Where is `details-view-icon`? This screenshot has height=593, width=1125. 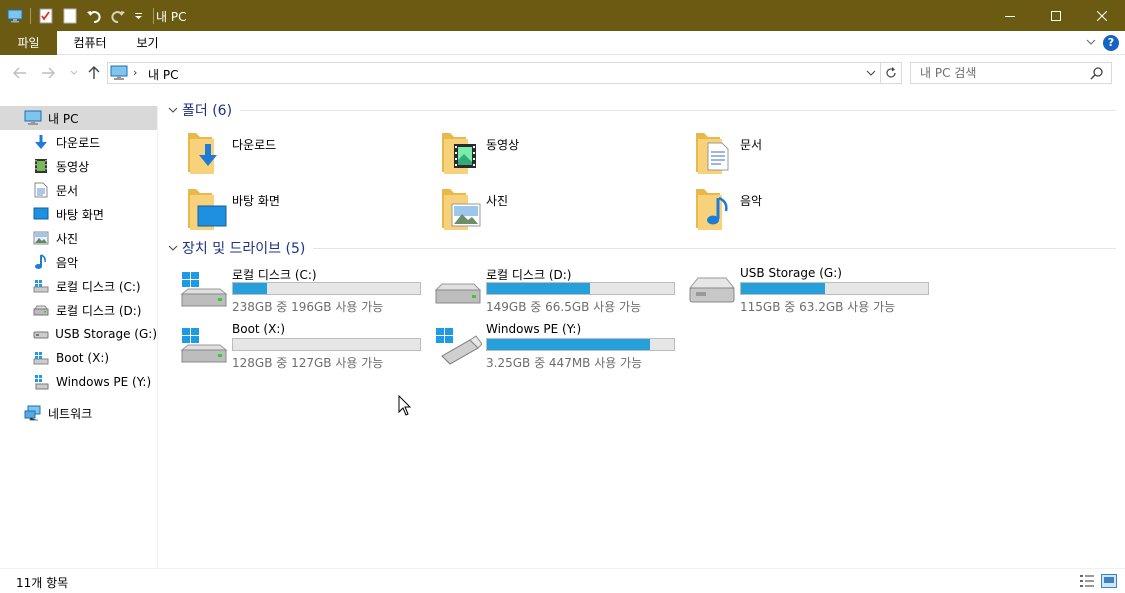 details-view-icon is located at coordinates (1087, 581).